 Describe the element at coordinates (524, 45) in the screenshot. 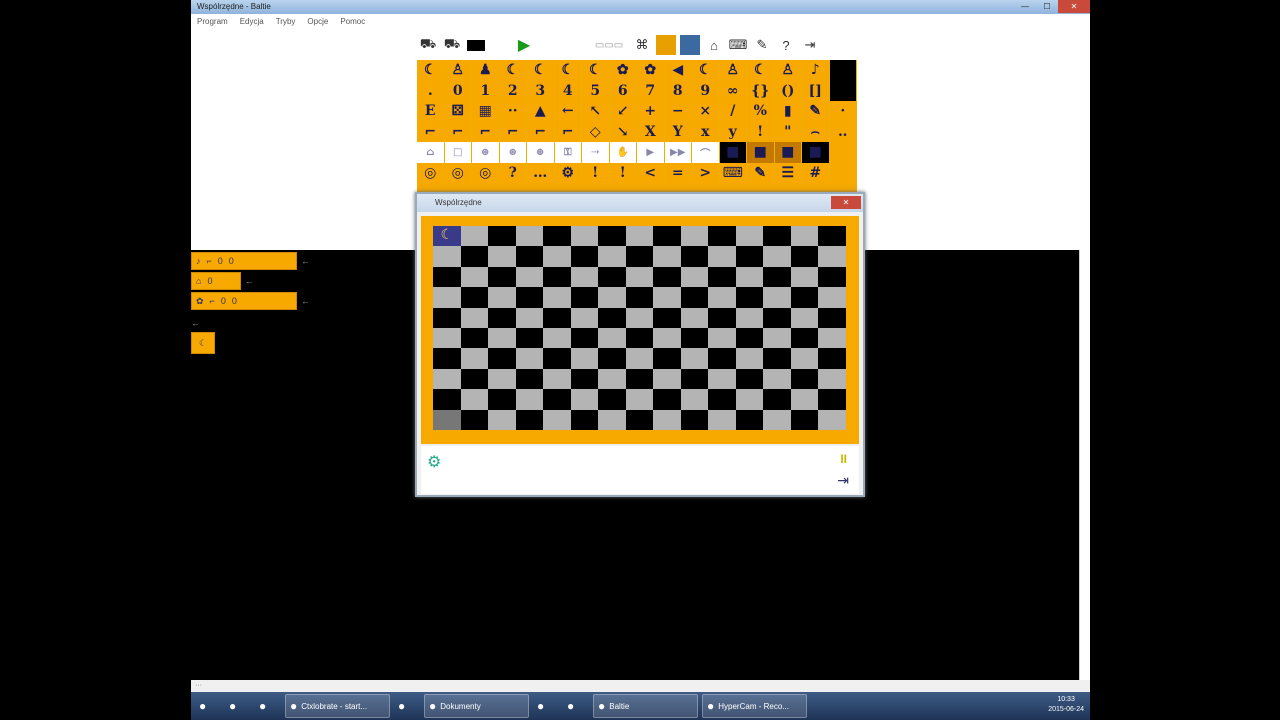

I see `run-icon: ▶` at that location.